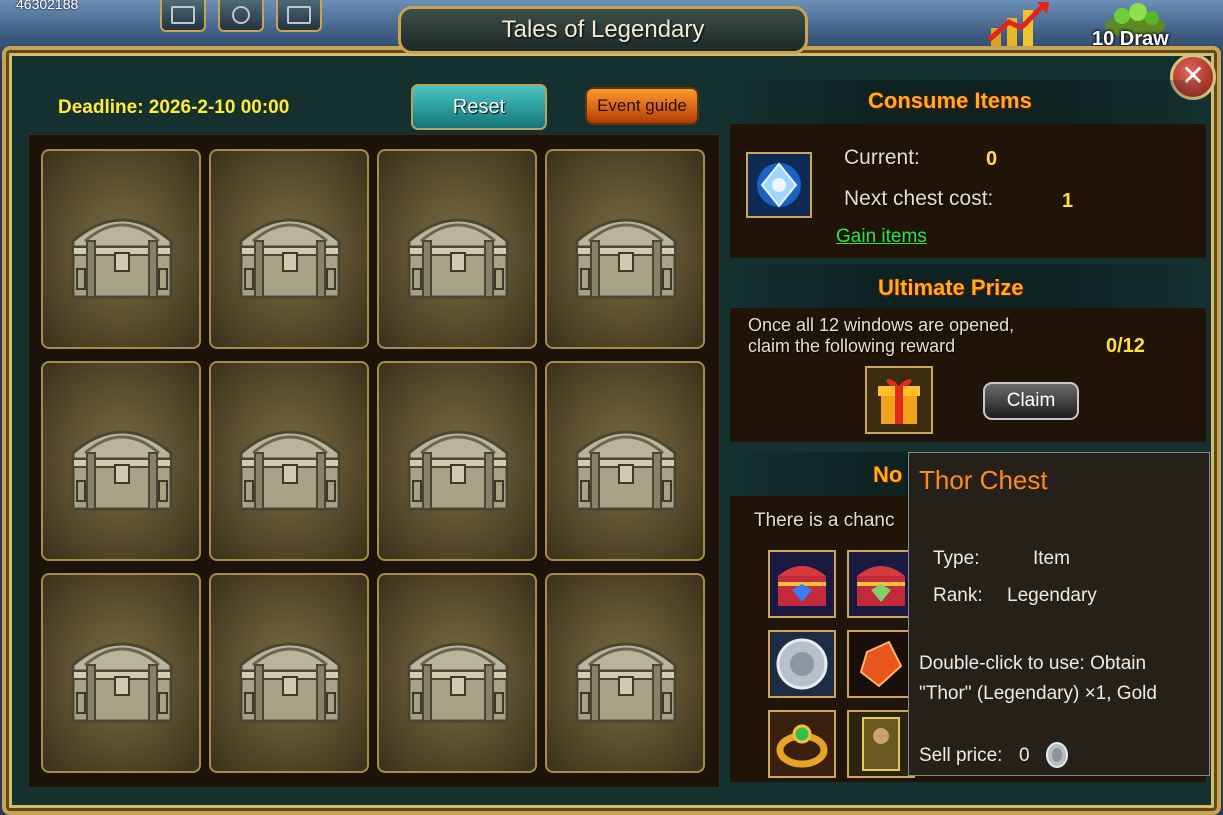 The height and width of the screenshot is (815, 1223). What do you see at coordinates (882, 157) in the screenshot?
I see `current-label: Current:` at bounding box center [882, 157].